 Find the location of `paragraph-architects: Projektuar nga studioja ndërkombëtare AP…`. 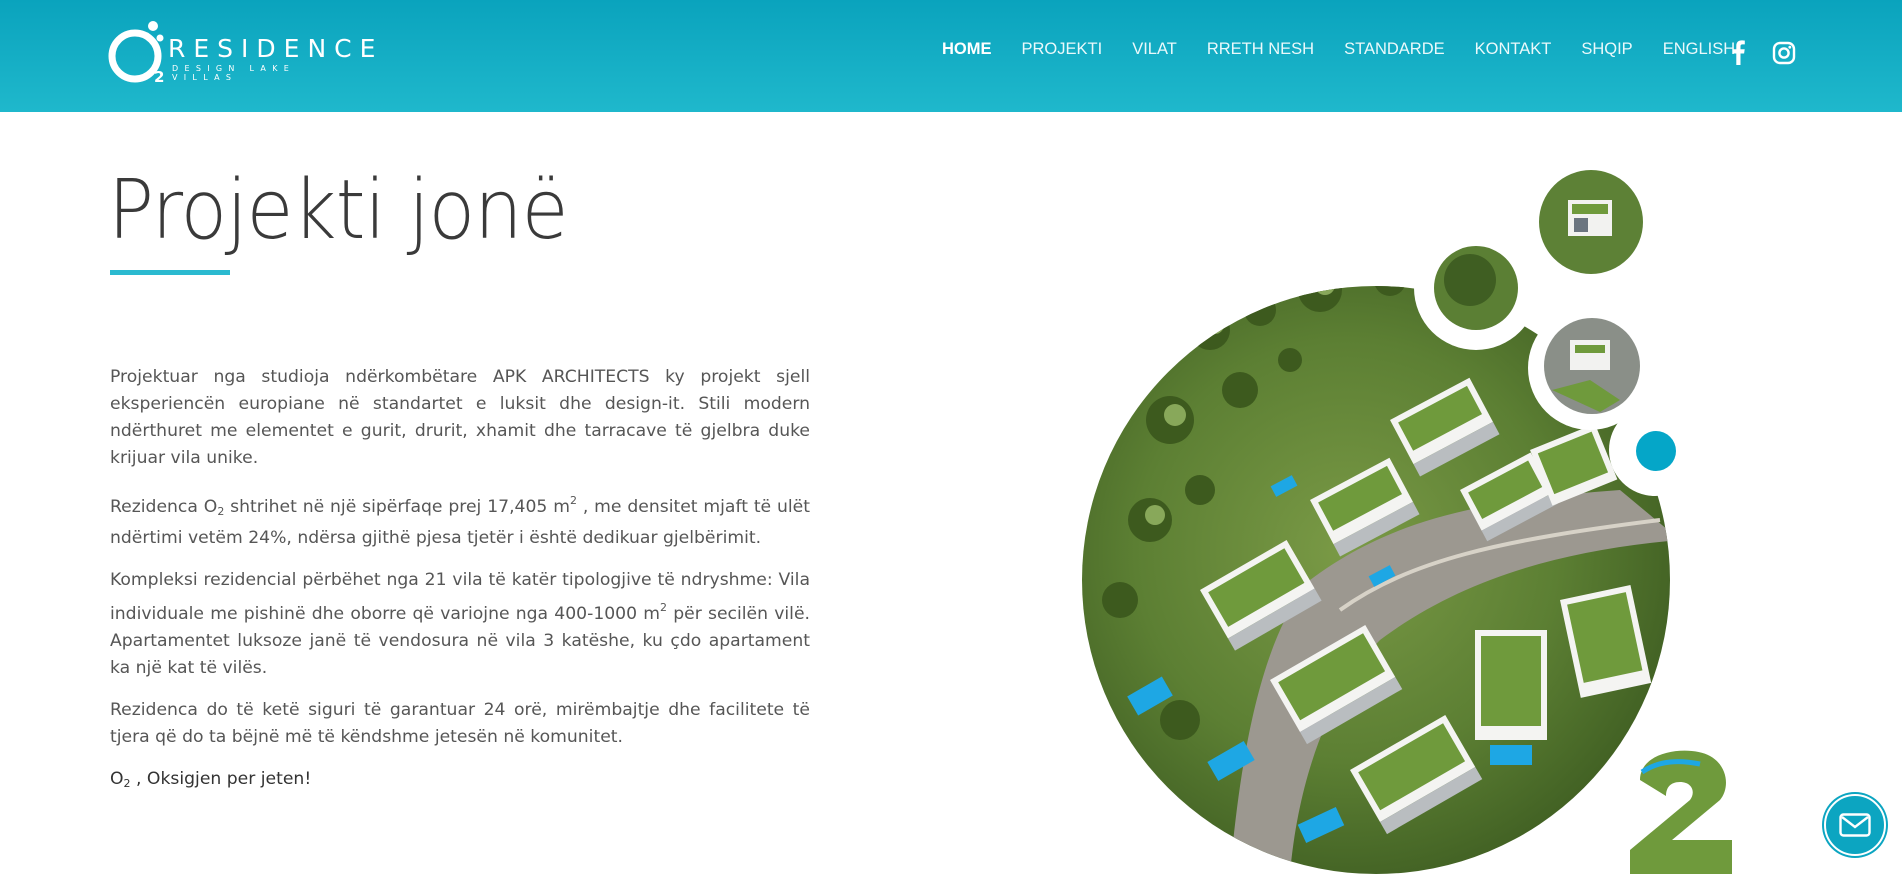

paragraph-architects: Projektuar nga studioja ndërkombëtare AP… is located at coordinates (460, 417).